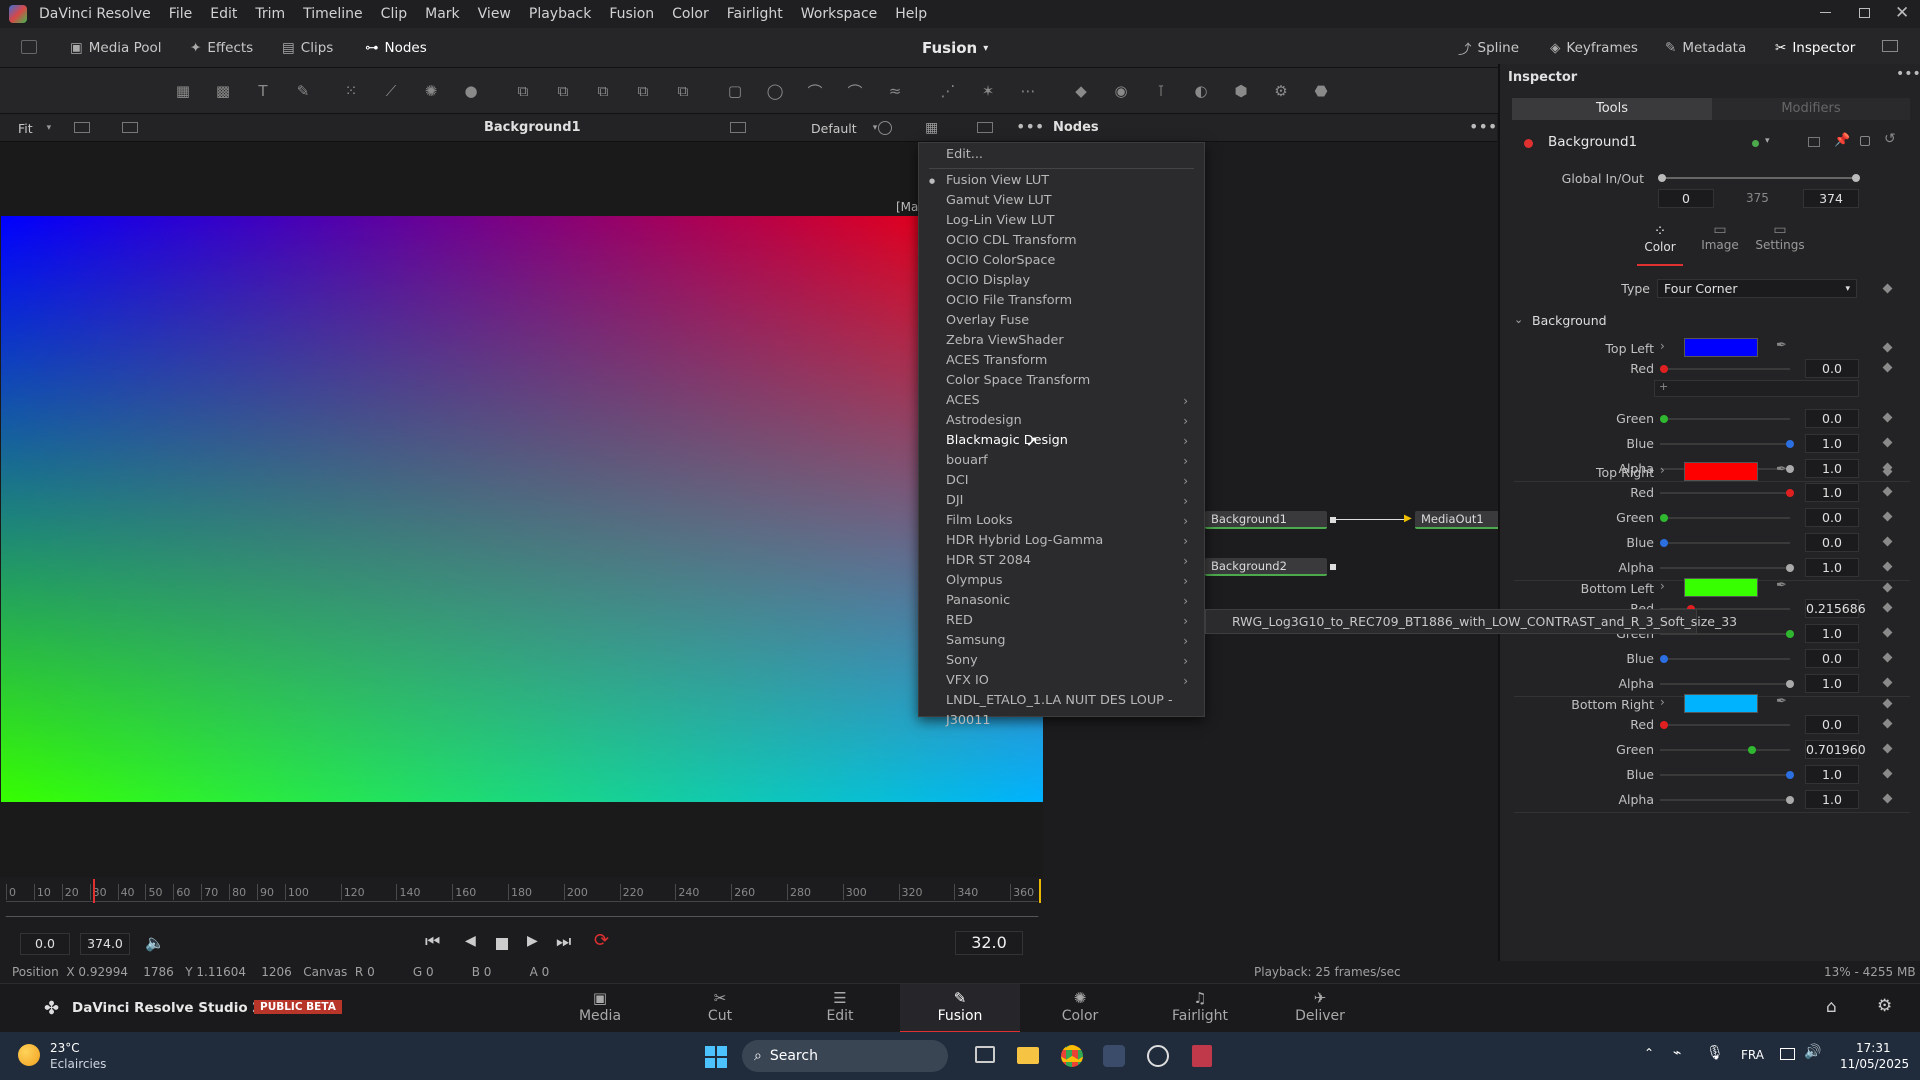 This screenshot has width=1920, height=1080. Describe the element at coordinates (1266, 567) in the screenshot. I see `node-background2: Background2` at that location.